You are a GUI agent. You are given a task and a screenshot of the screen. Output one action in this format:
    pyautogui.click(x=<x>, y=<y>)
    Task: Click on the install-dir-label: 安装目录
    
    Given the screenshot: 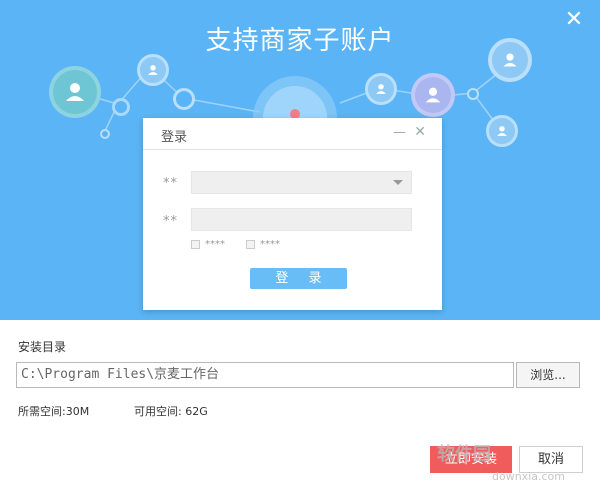 What is the action you would take?
    pyautogui.click(x=42, y=347)
    